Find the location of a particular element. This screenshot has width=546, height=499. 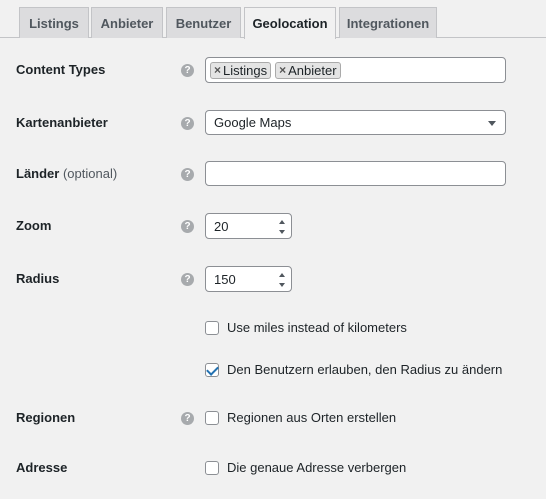

use-miles-option: Use miles instead of kilometers is located at coordinates (306, 327).